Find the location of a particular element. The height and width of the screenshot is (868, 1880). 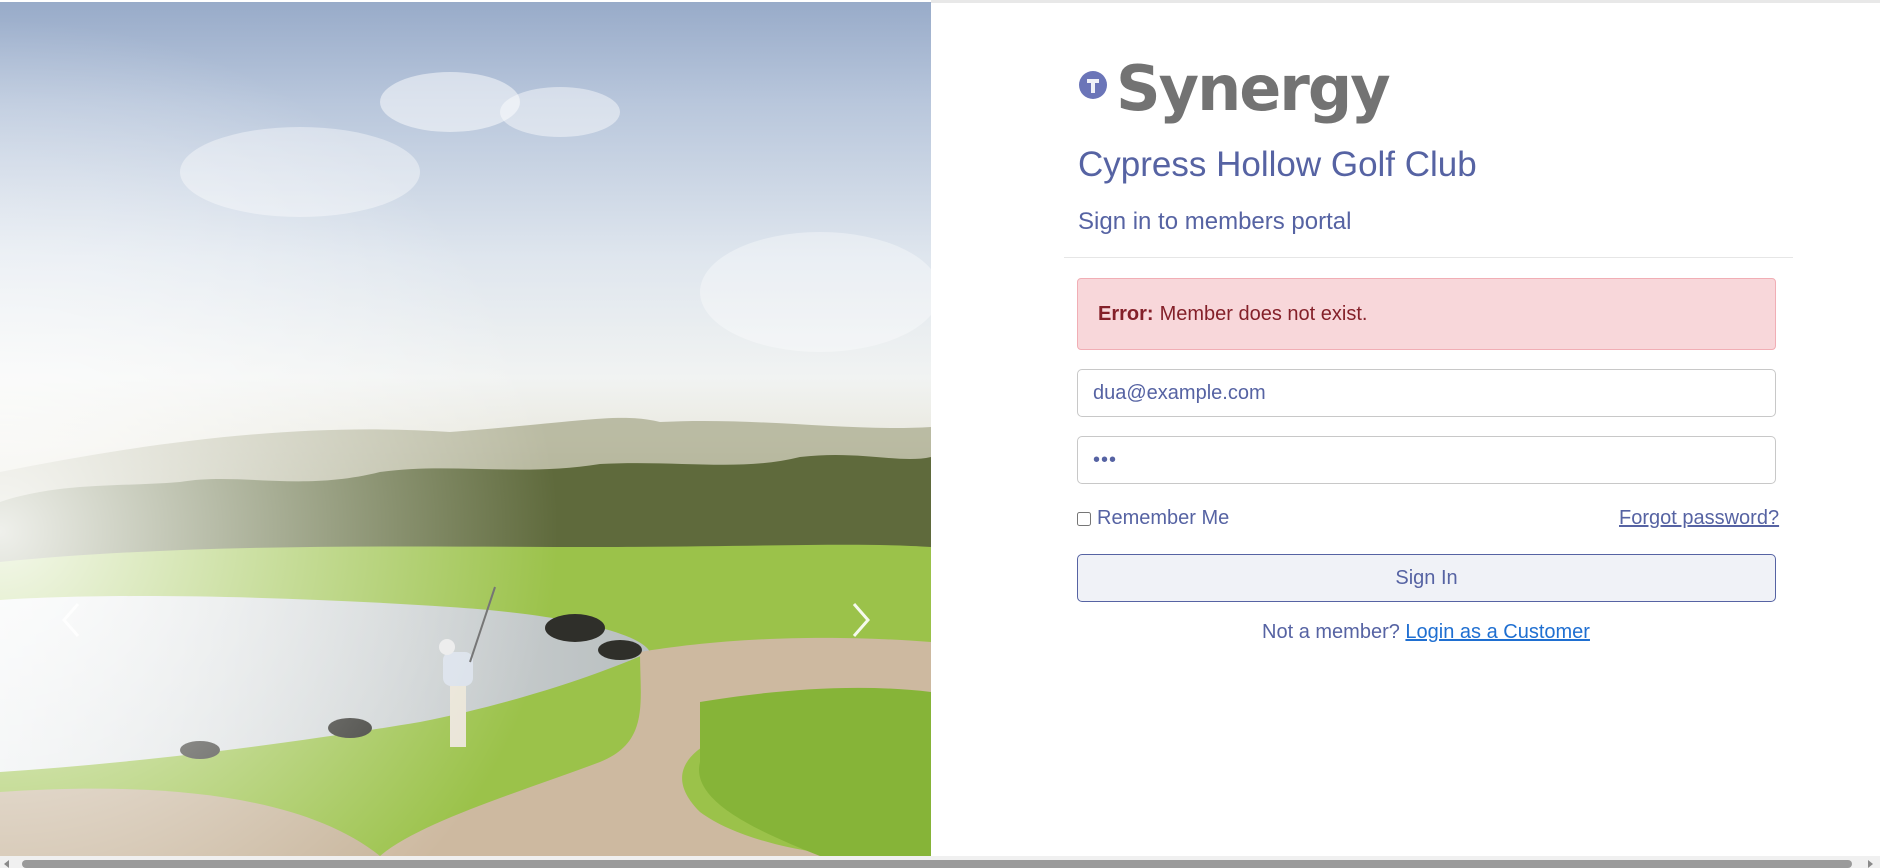

synergy-logo: Synergy is located at coordinates (1234, 90).